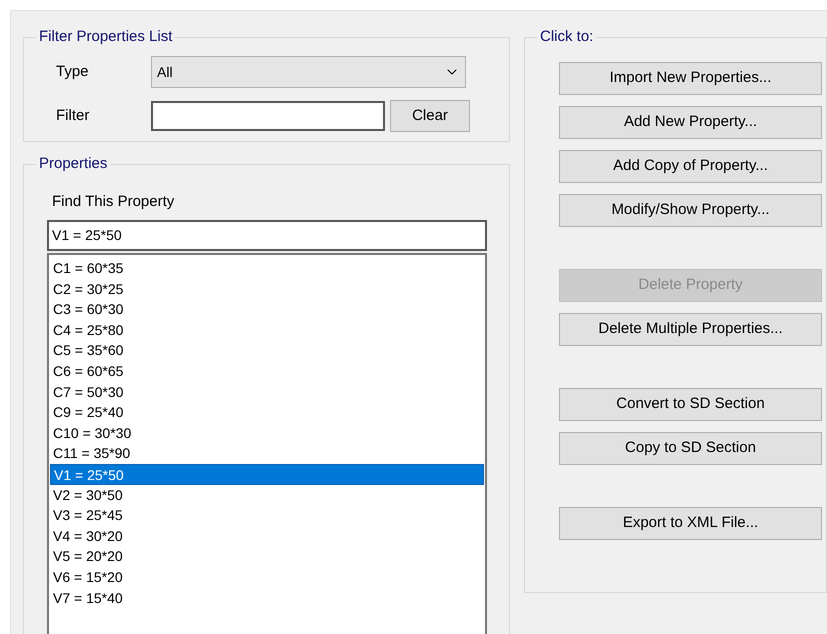  What do you see at coordinates (267, 577) in the screenshot?
I see `list-item: V6 = 15*20` at bounding box center [267, 577].